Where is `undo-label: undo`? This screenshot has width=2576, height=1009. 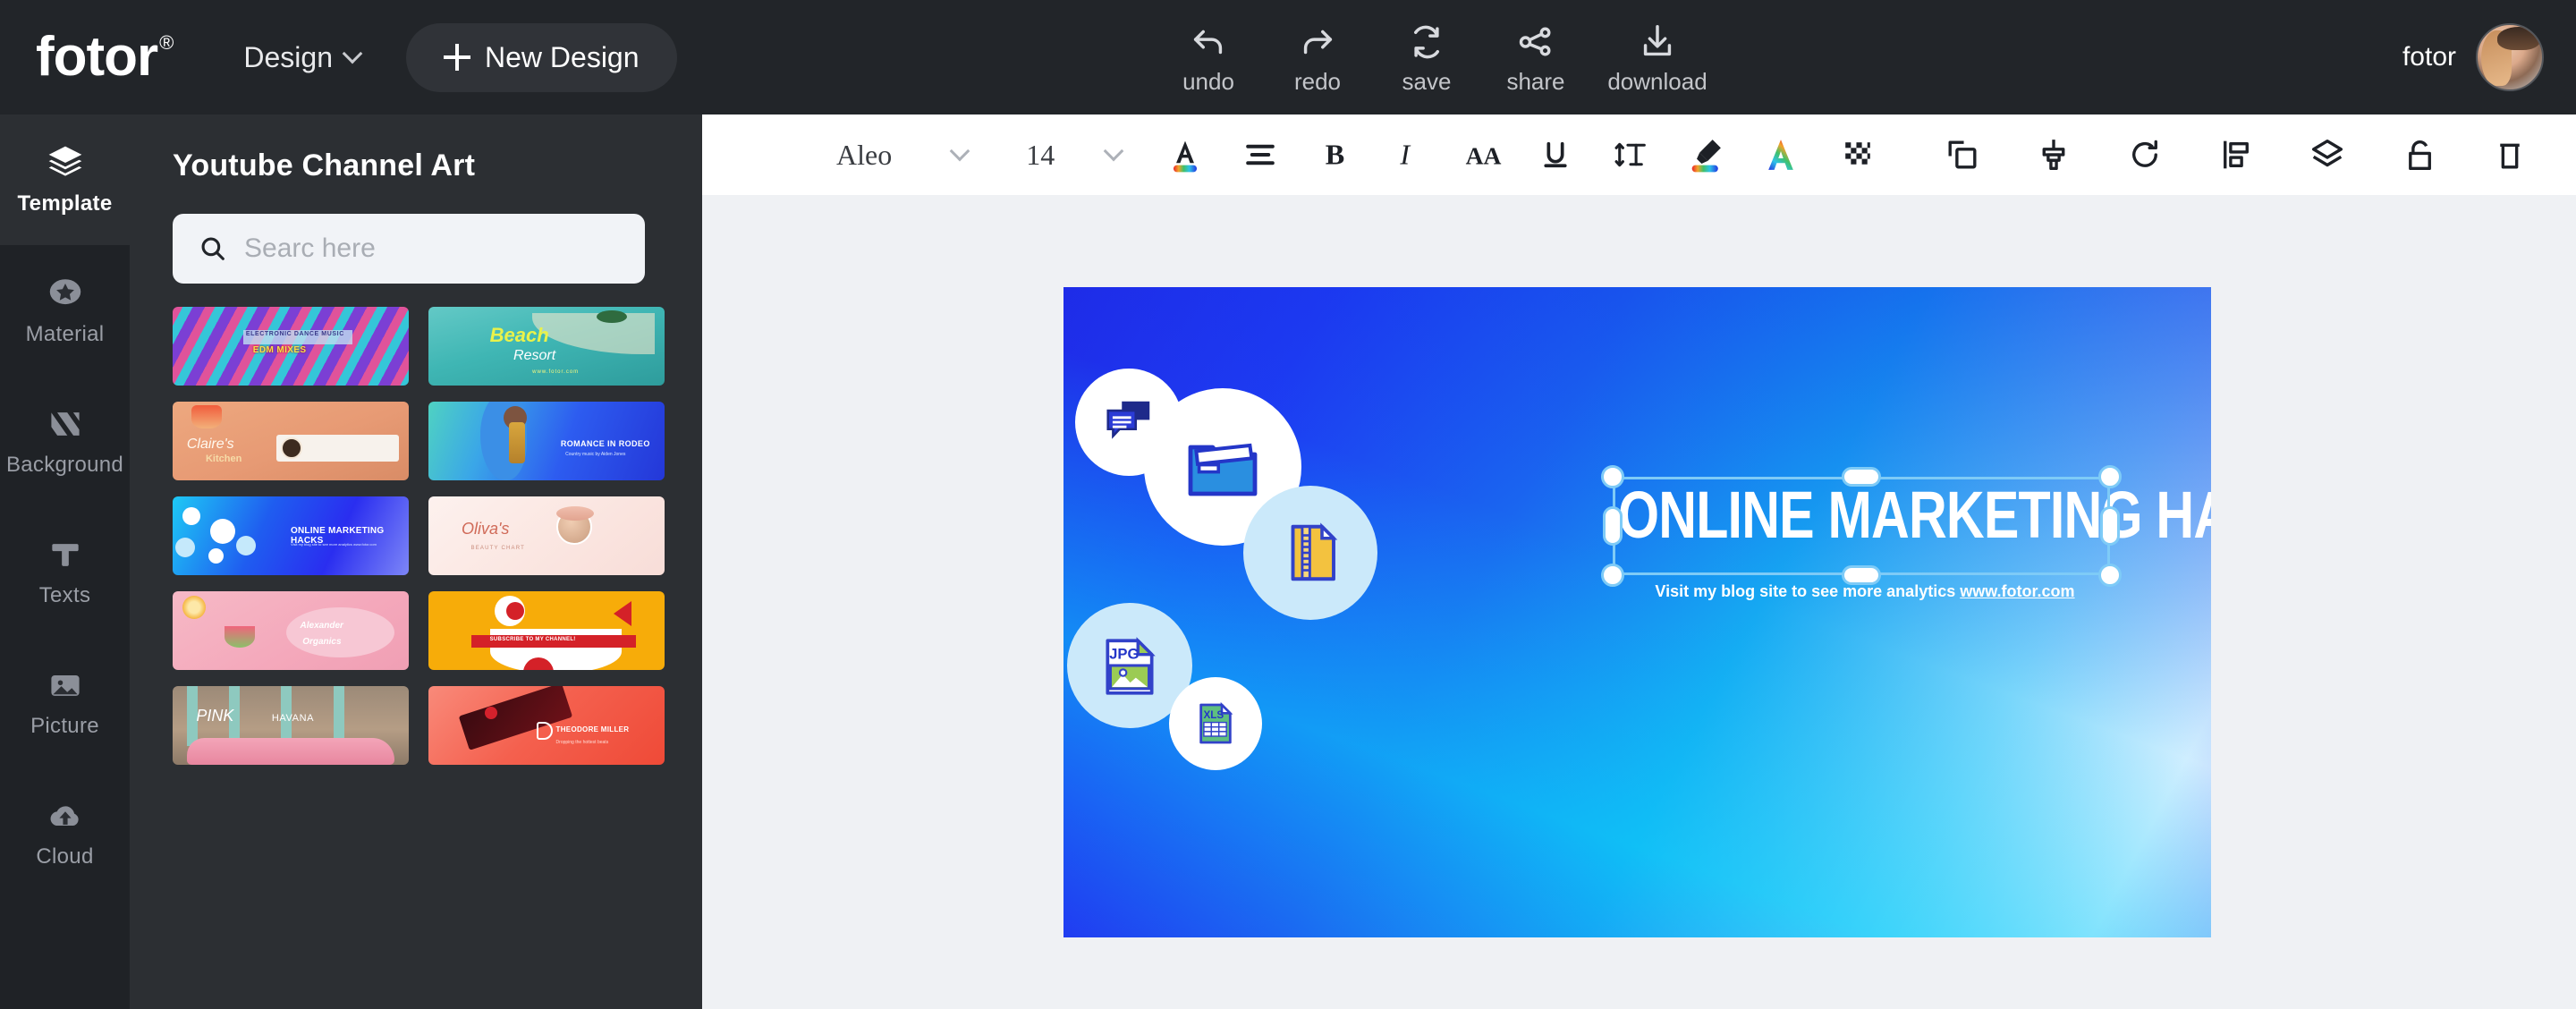
undo-label: undo is located at coordinates (1208, 81).